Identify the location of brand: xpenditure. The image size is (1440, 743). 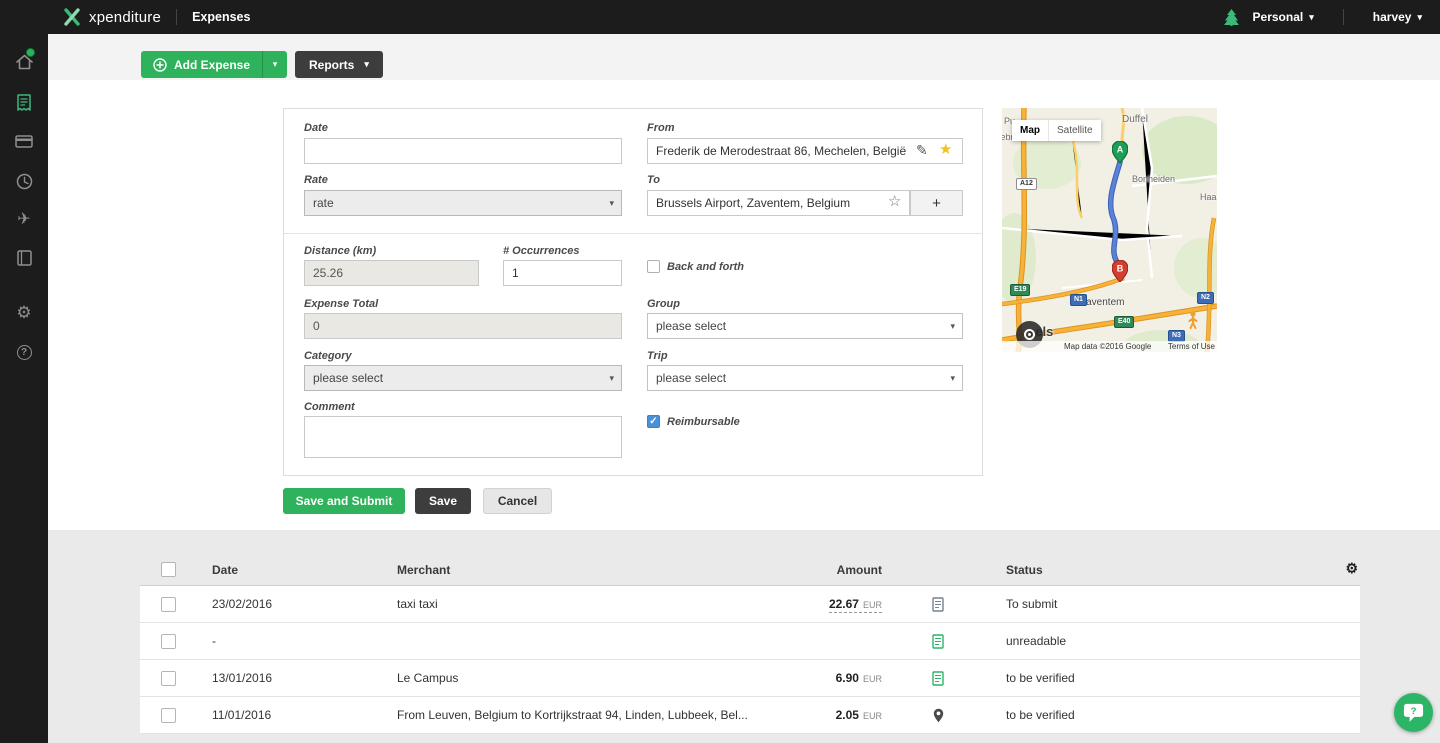
(111, 17).